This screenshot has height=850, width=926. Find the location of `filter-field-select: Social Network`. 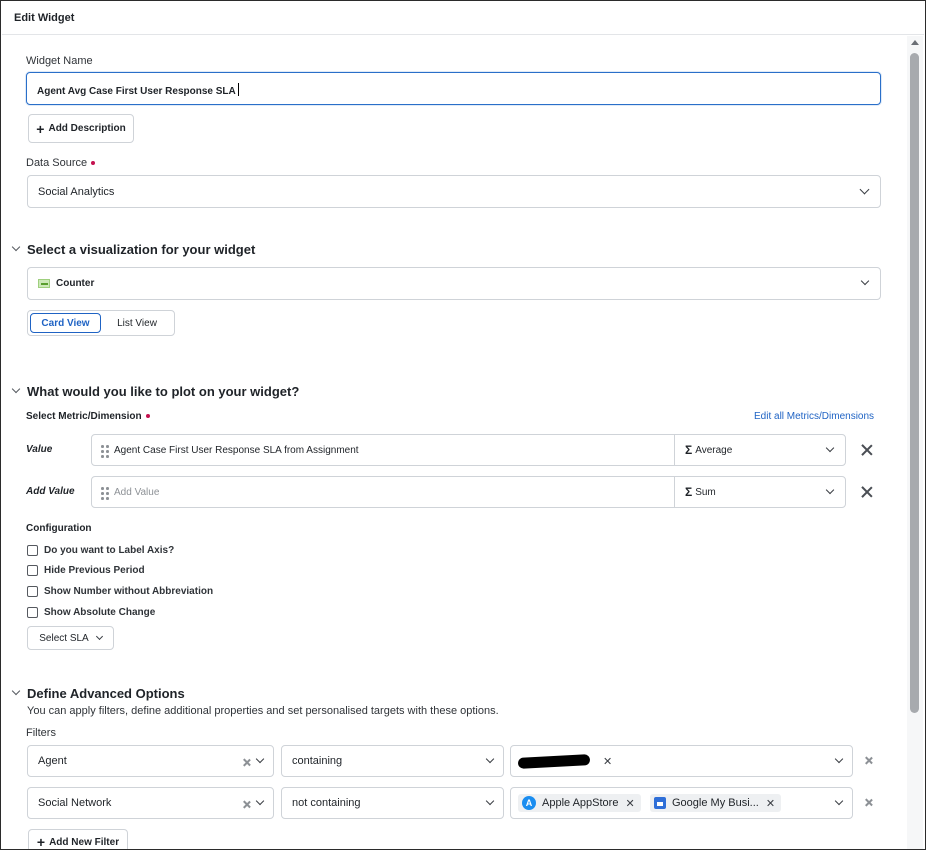

filter-field-select: Social Network is located at coordinates (150, 803).